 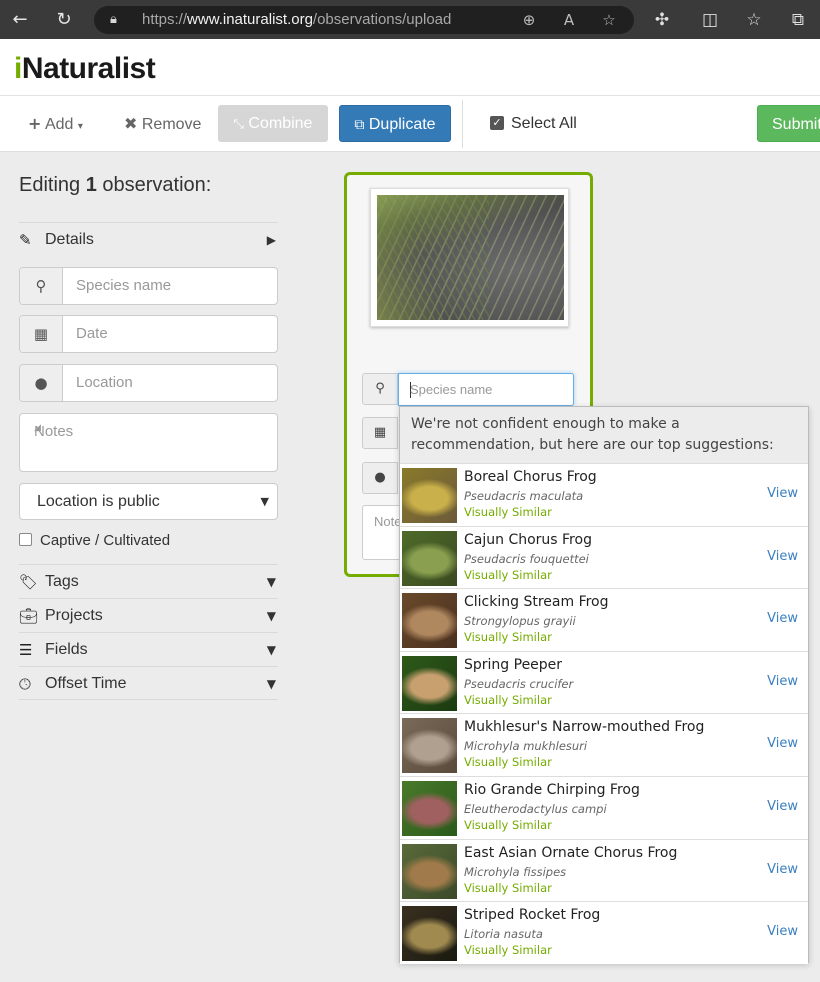 I want to click on notes-textarea: Notes ◢, so click(x=148, y=442).